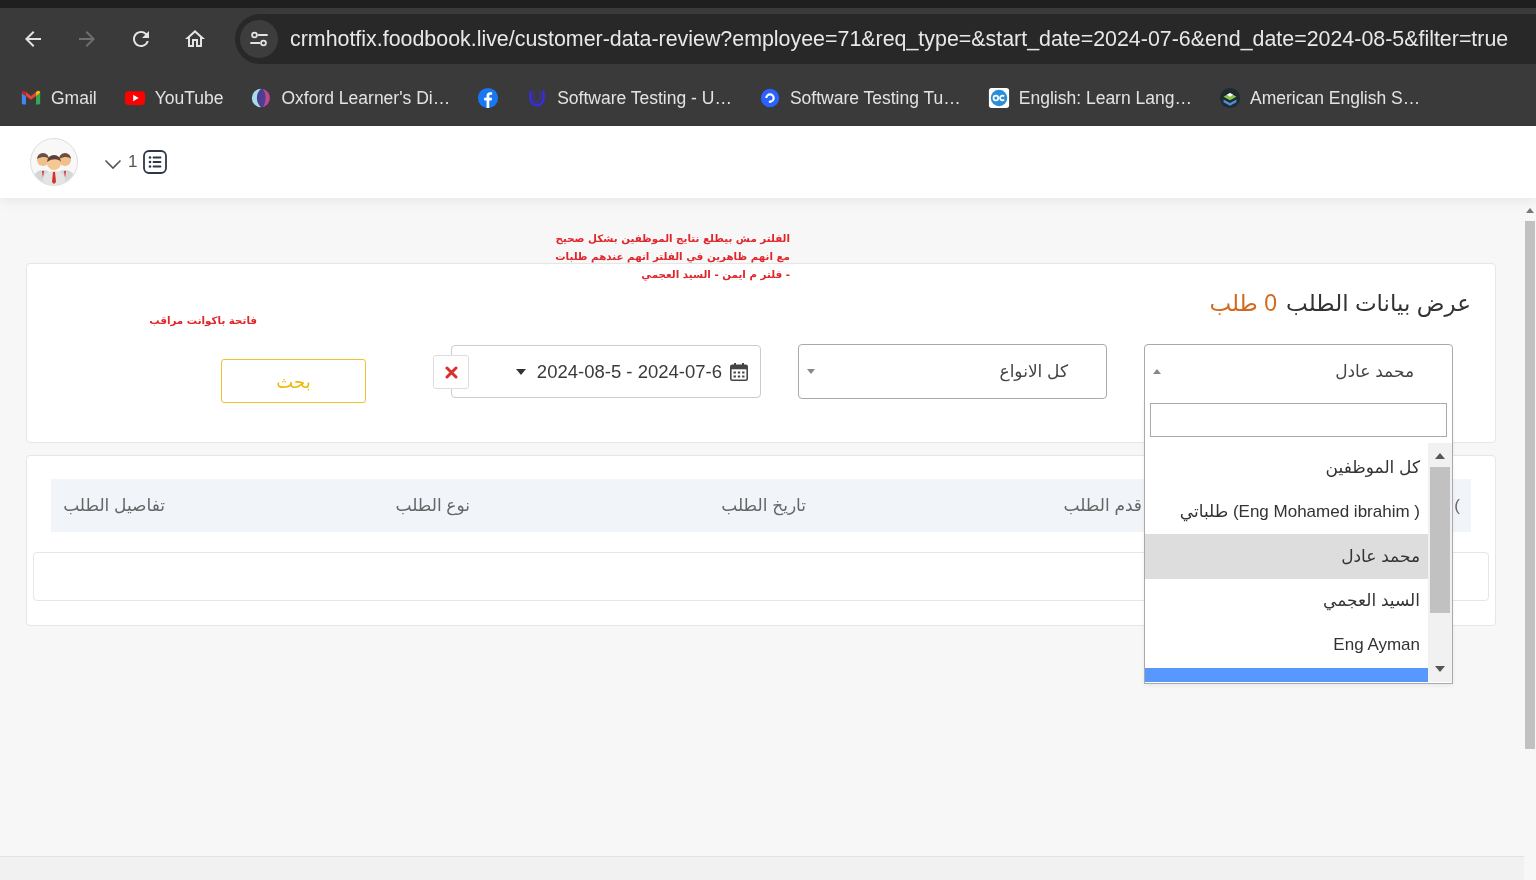 The image size is (1536, 880). I want to click on bookmark-button: YouTube, so click(173, 98).